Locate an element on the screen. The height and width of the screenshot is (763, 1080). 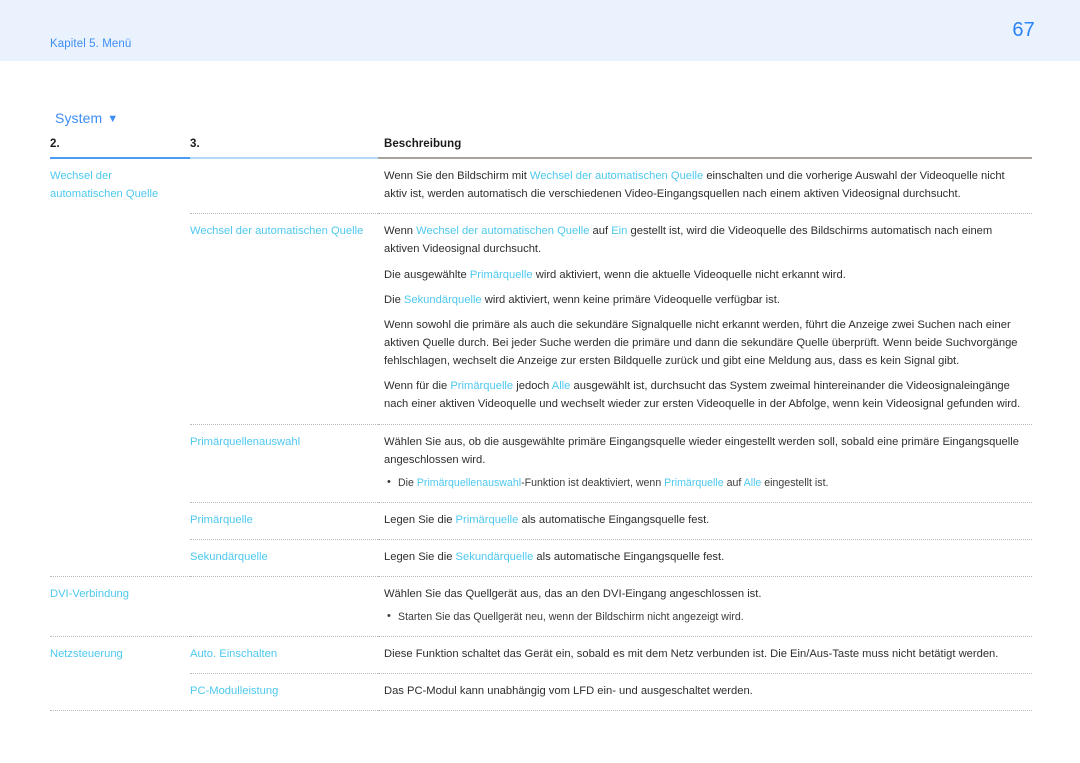
level1-label: Wechsel der automatischen Quelle is located at coordinates (104, 185).